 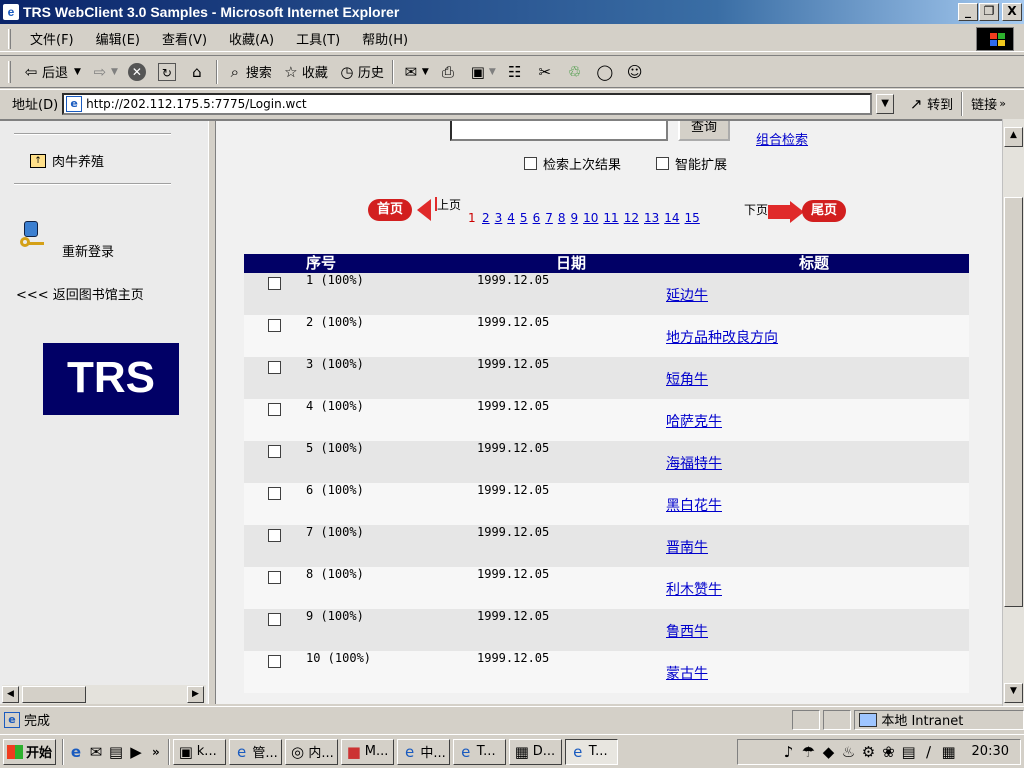 I want to click on address-dropdown-icon: ▼, so click(x=885, y=103).